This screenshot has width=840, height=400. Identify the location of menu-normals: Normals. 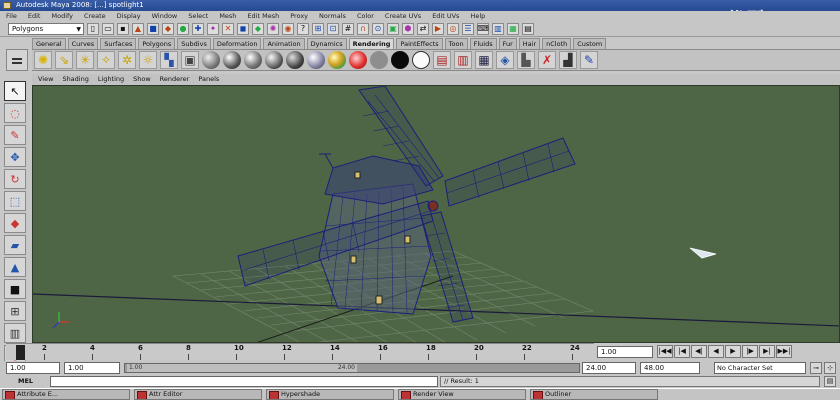
(332, 16).